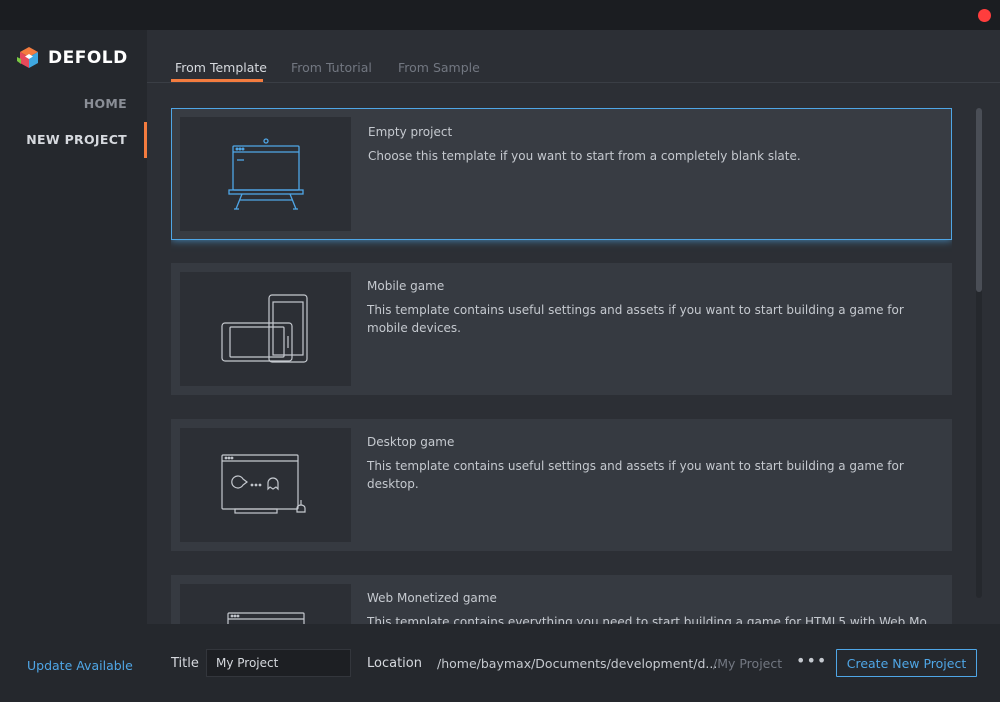 This screenshot has width=1000, height=702. Describe the element at coordinates (80, 665) in the screenshot. I see `update-available-link: Update Available` at that location.